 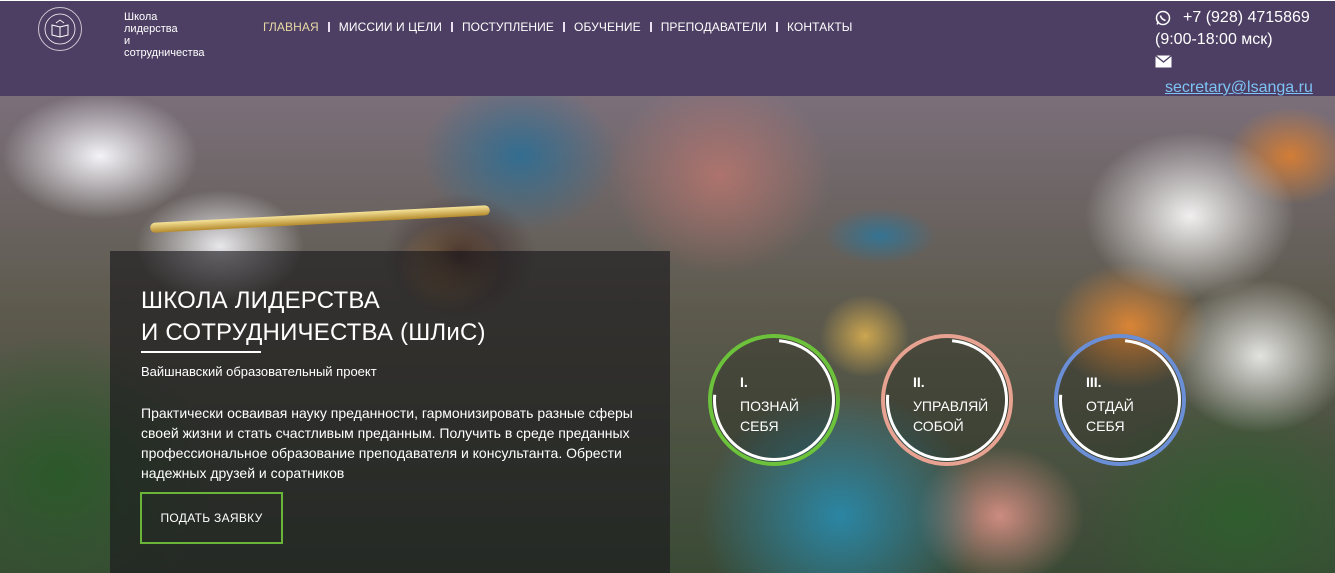 What do you see at coordinates (1214, 39) in the screenshot?
I see `work-hours: (9:00-18:00 мск)` at bounding box center [1214, 39].